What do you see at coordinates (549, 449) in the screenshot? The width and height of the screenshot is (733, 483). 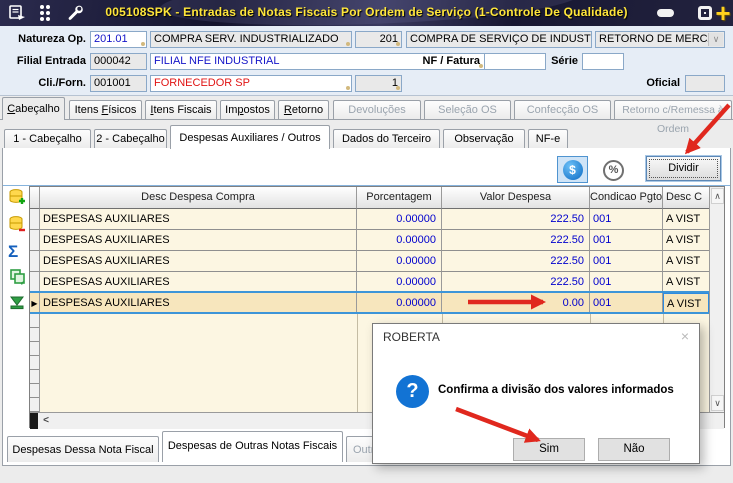 I see `sim-button: Sim` at bounding box center [549, 449].